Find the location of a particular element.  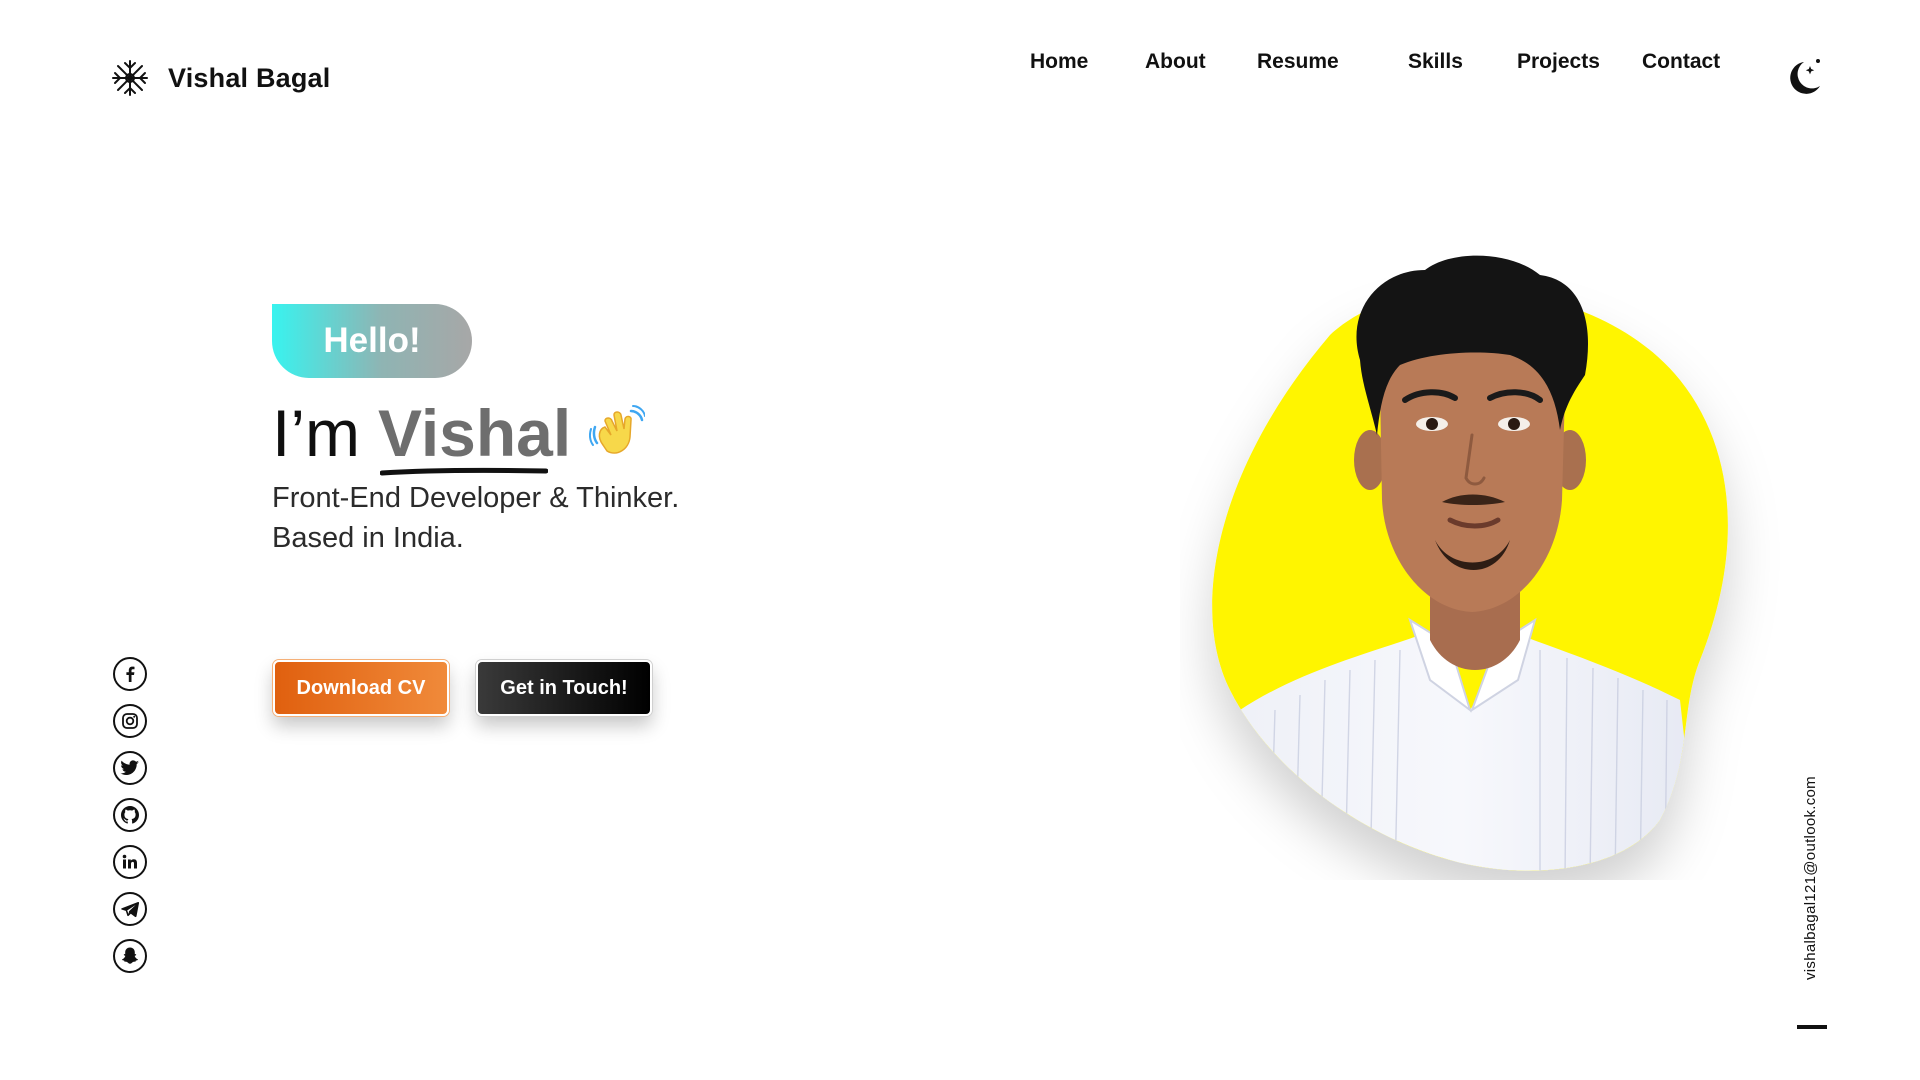

contact-email-link: vishalbagal121@outlook.com is located at coordinates (1810, 878).